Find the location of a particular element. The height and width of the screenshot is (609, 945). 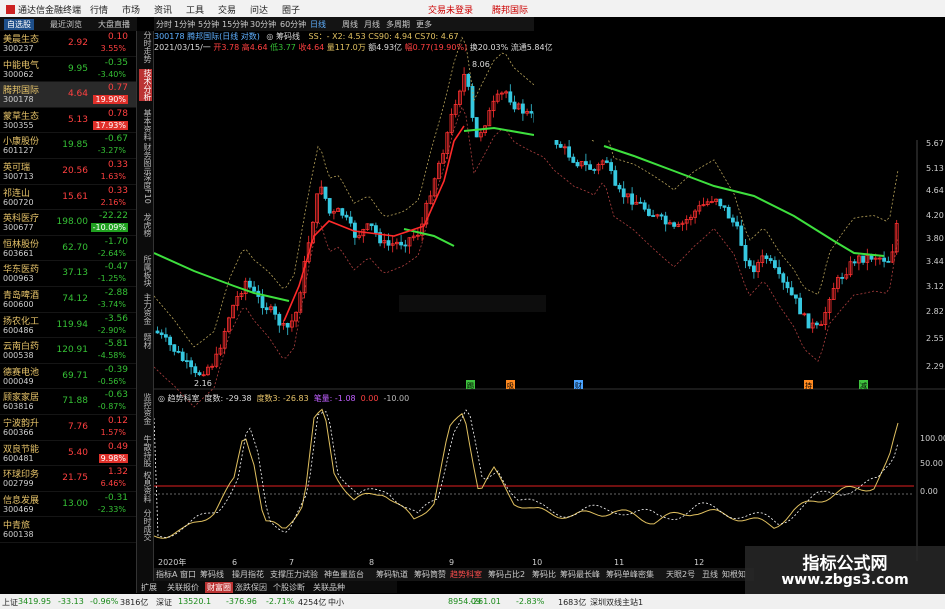

extra-tab: 个股诊断 is located at coordinates (289, 587).